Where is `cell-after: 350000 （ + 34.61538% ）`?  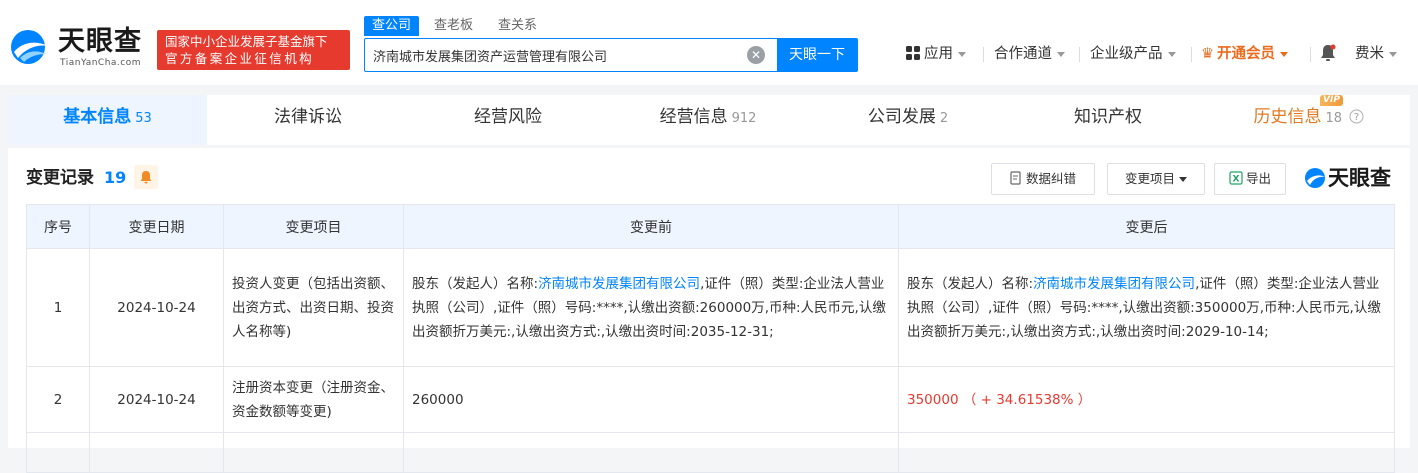
cell-after: 350000 （ + 34.61538% ） is located at coordinates (1146, 399).